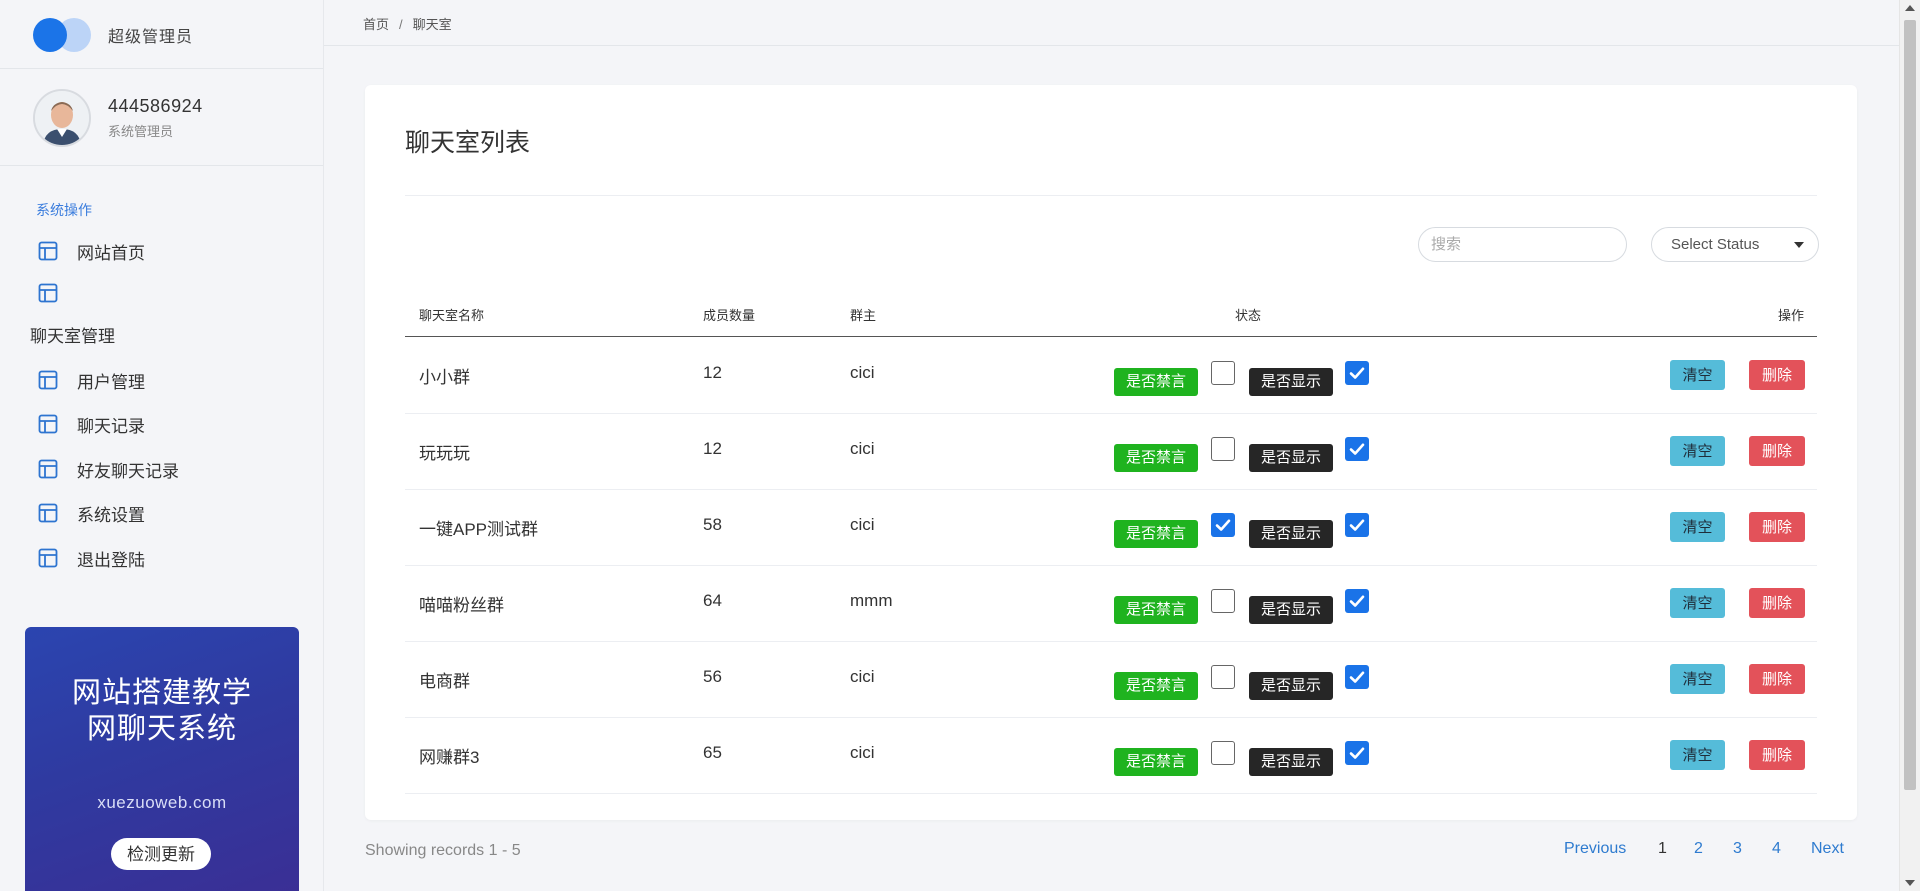 This screenshot has height=891, width=1920. I want to click on user-role: 系统管理员, so click(141, 131).